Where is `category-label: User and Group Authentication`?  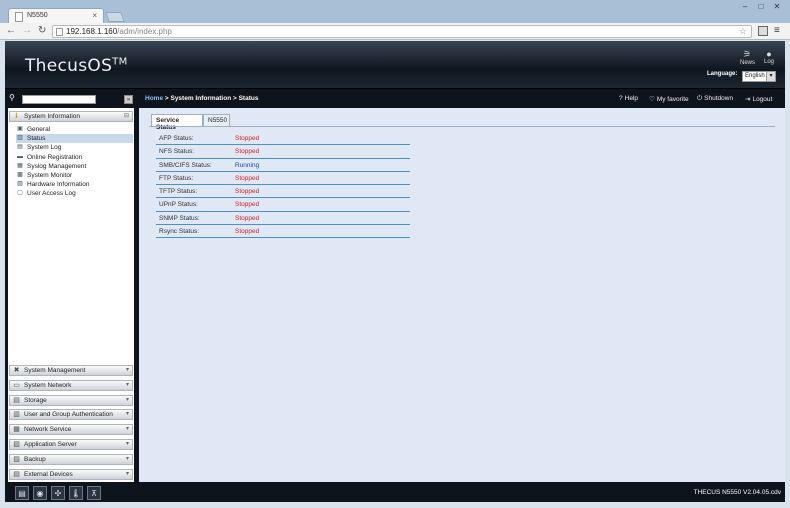 category-label: User and Group Authentication is located at coordinates (68, 415).